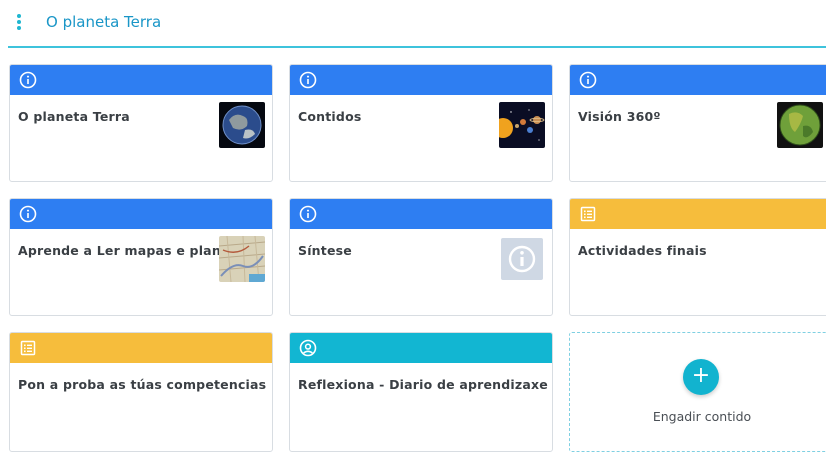  What do you see at coordinates (128, 250) in the screenshot?
I see `card-title: Aprende a Ler mapas e planos` at bounding box center [128, 250].